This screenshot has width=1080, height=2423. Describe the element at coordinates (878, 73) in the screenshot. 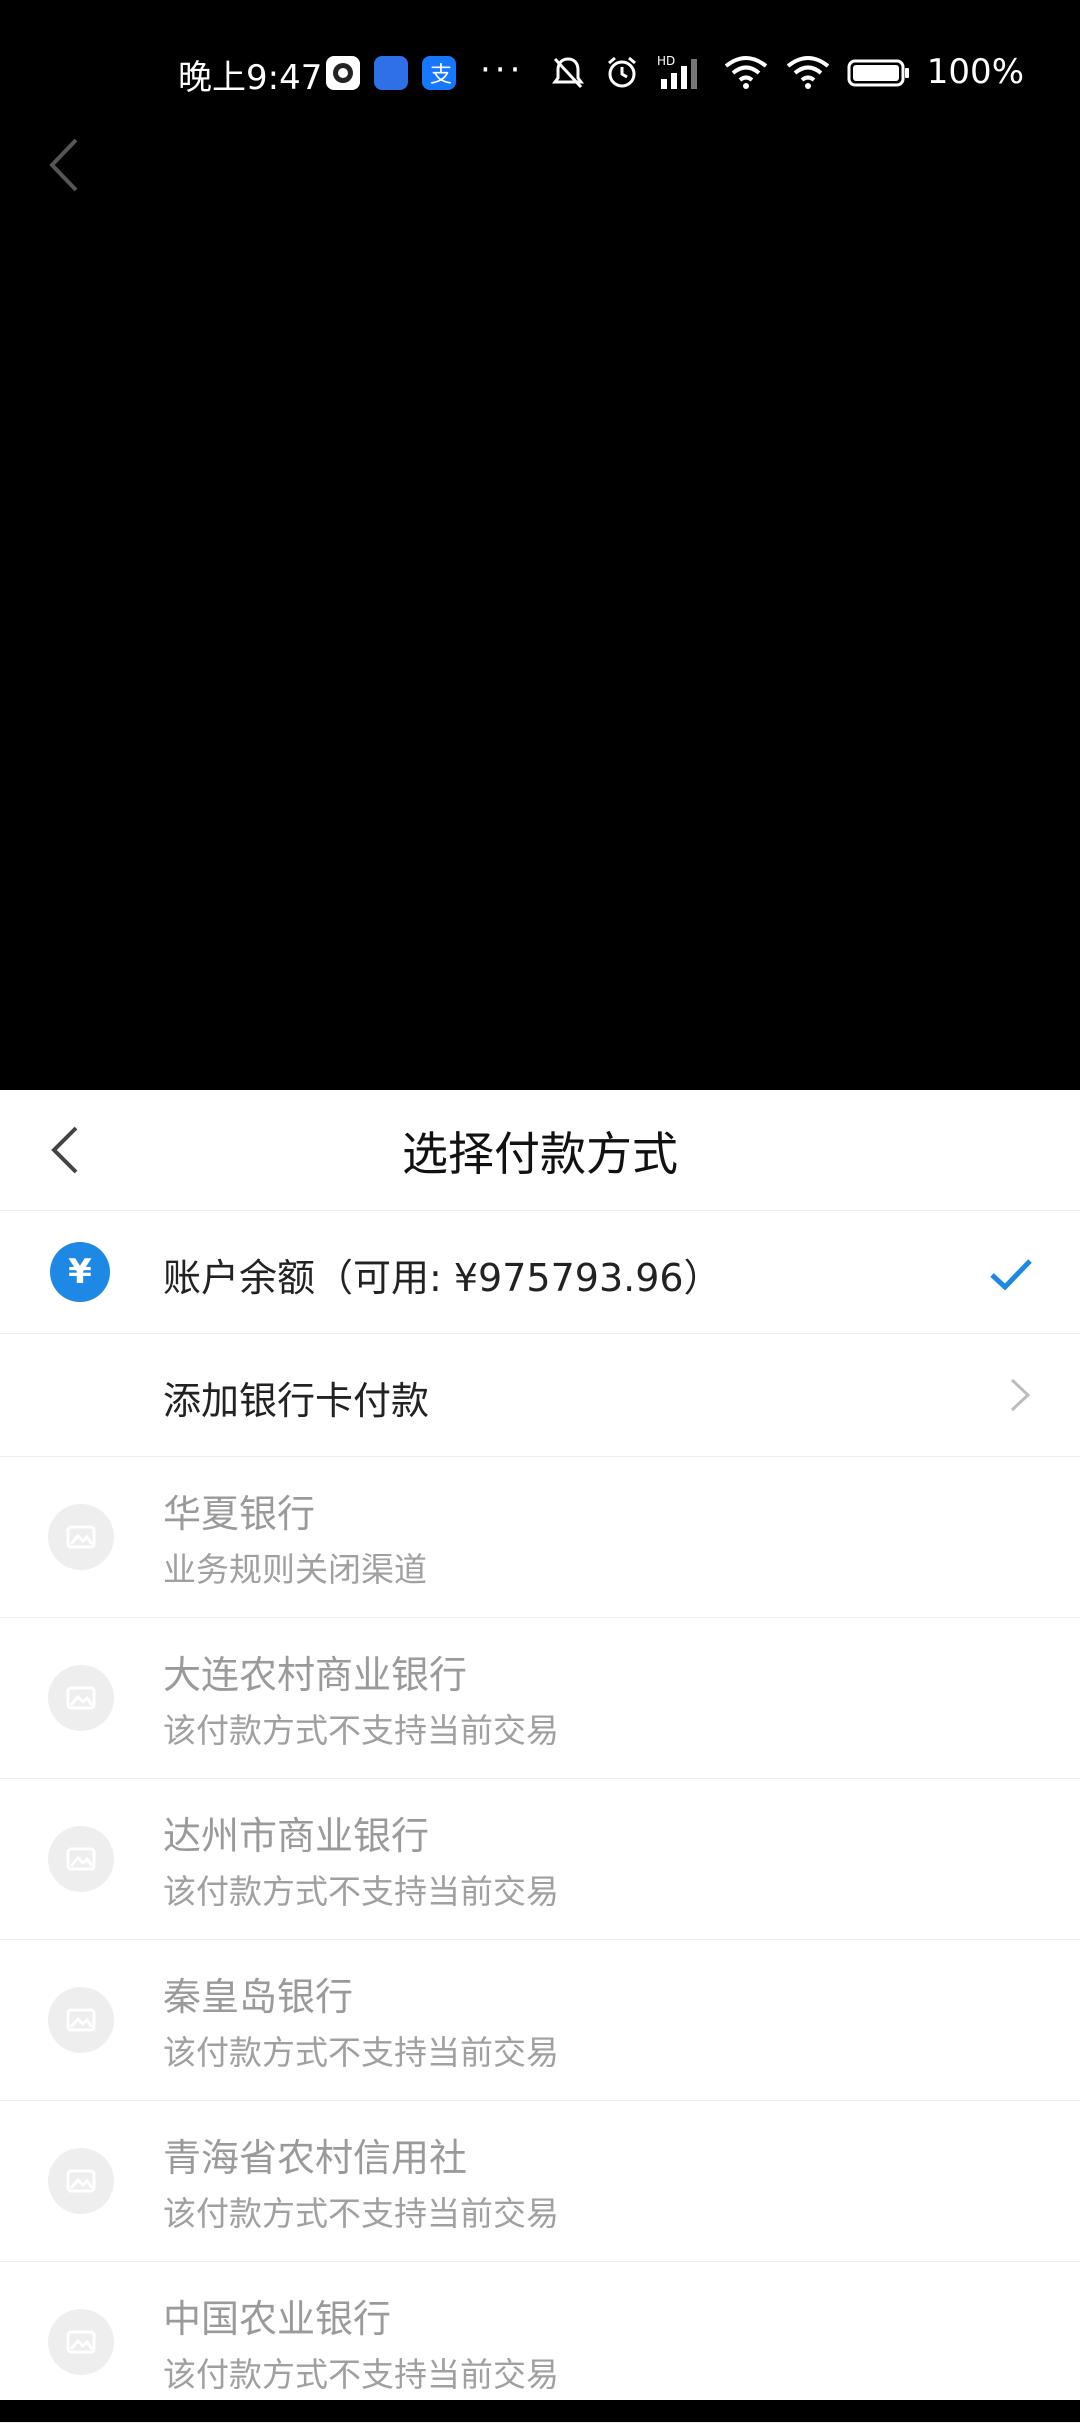

I see `battery-icon` at that location.